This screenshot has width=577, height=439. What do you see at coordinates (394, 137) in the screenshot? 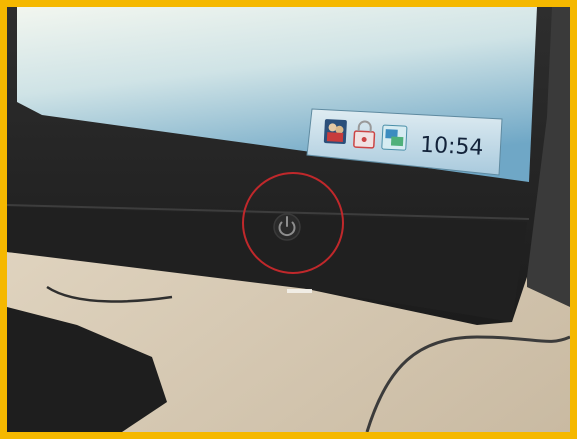
I see `network-icon` at bounding box center [394, 137].